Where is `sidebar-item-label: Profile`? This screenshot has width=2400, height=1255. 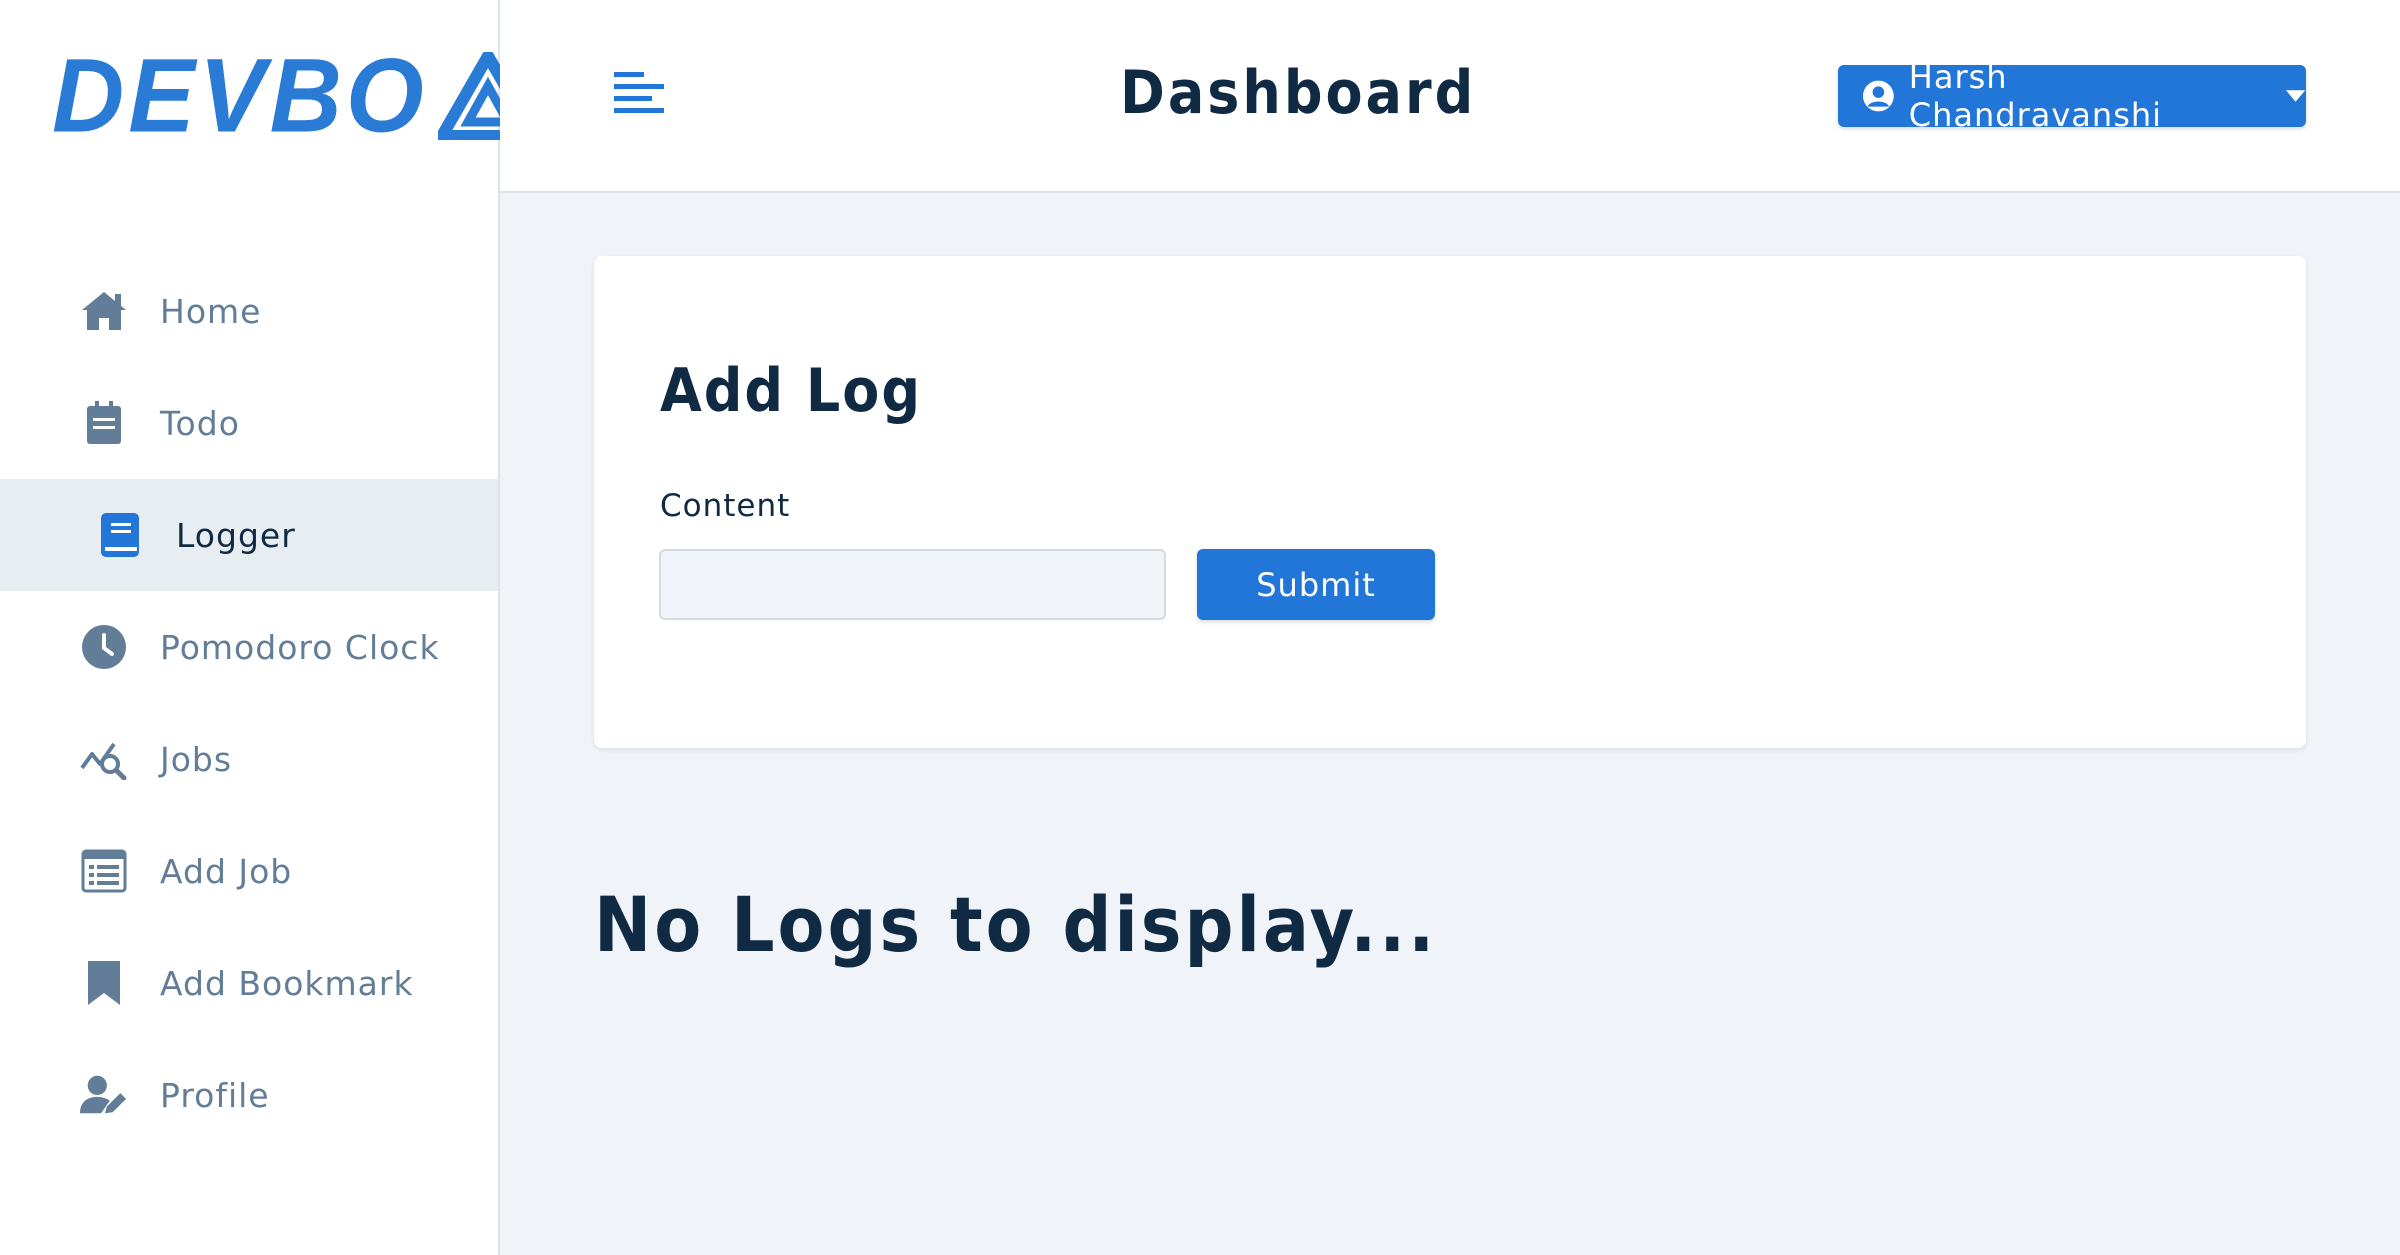
sidebar-item-label: Profile is located at coordinates (215, 1095).